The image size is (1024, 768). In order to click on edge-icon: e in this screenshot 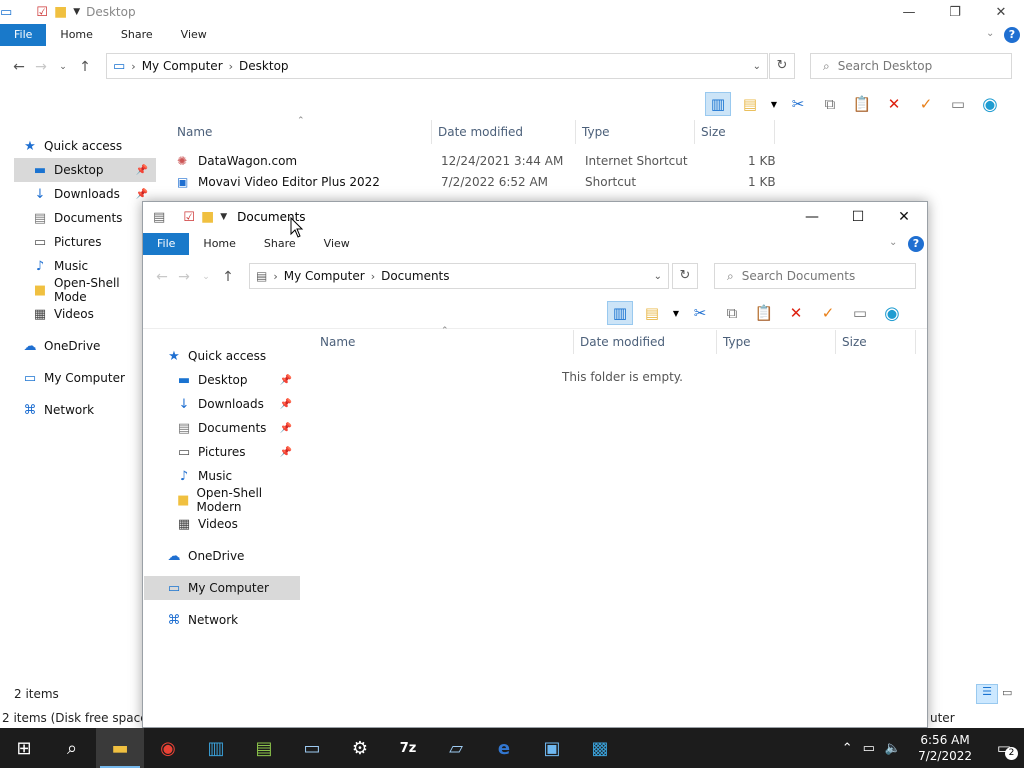, I will do `click(504, 748)`.